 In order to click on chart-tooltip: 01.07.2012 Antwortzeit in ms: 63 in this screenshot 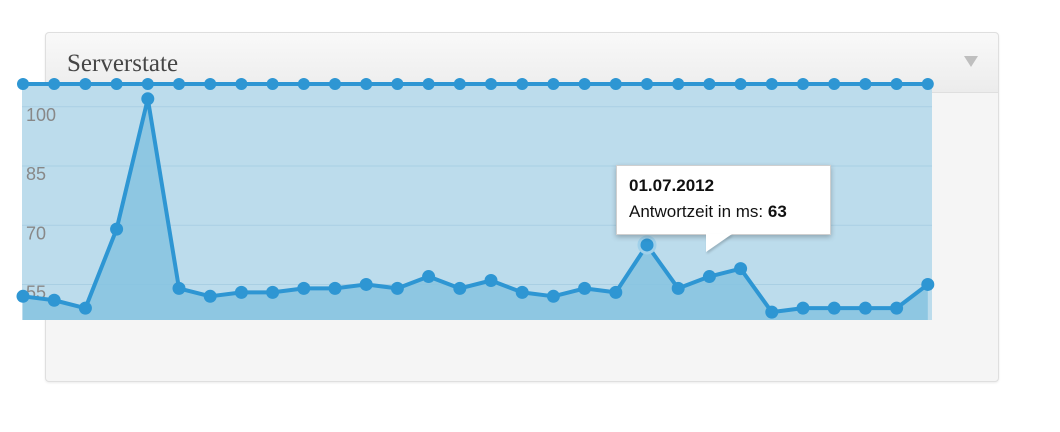, I will do `click(723, 200)`.